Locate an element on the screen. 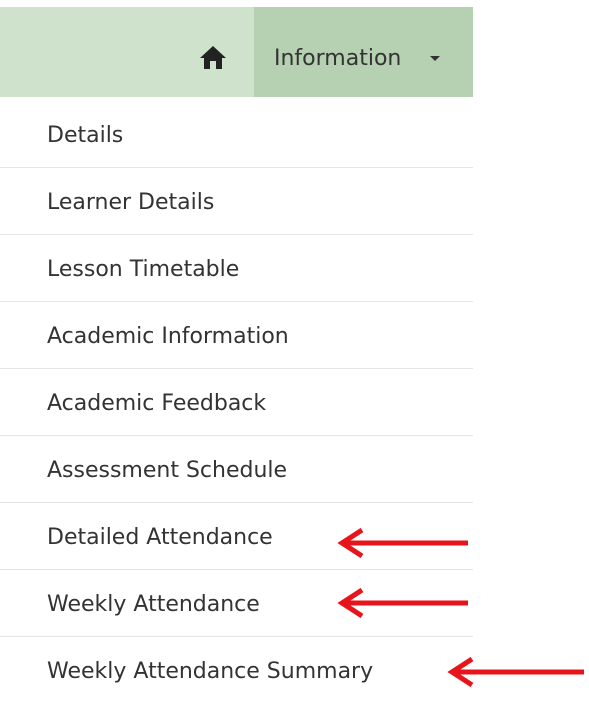 The image size is (589, 704). caret-down-icon is located at coordinates (435, 58).